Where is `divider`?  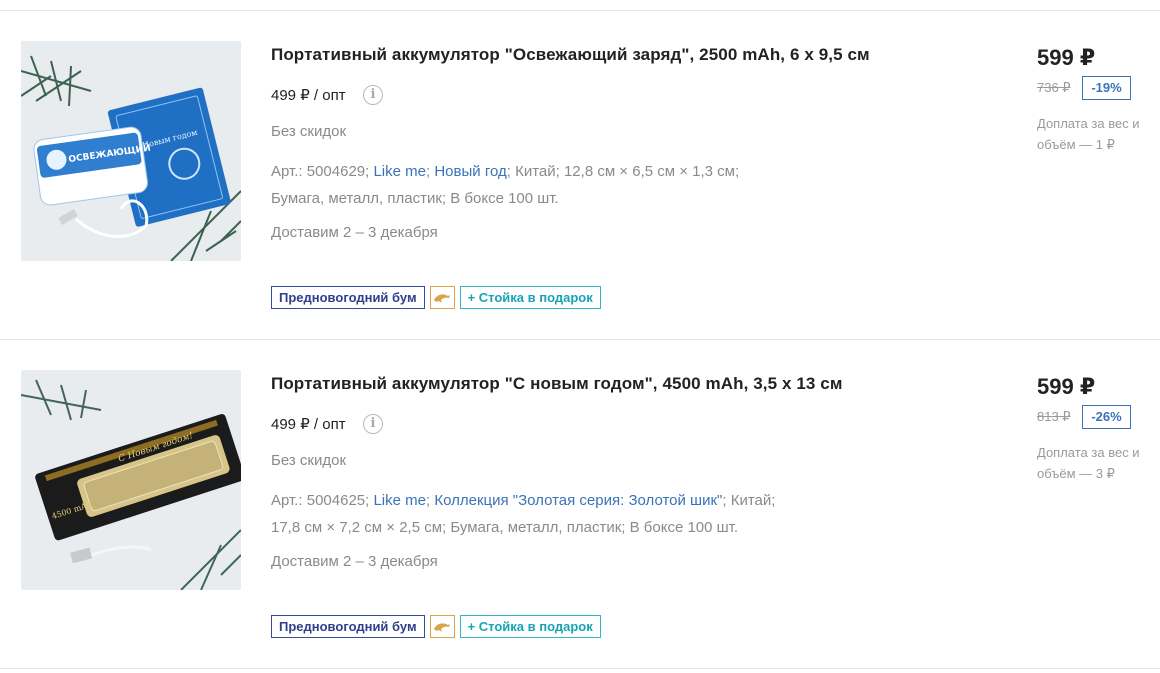
divider is located at coordinates (580, 668).